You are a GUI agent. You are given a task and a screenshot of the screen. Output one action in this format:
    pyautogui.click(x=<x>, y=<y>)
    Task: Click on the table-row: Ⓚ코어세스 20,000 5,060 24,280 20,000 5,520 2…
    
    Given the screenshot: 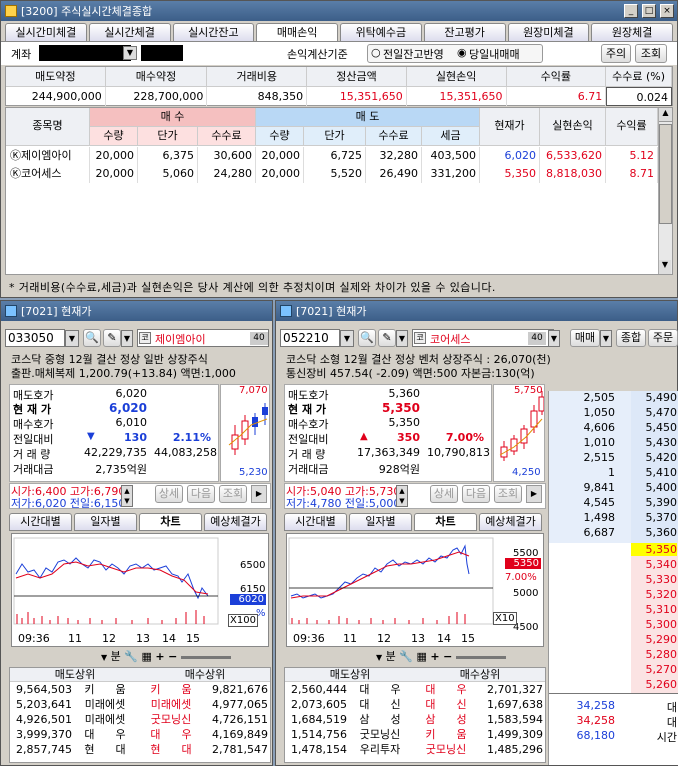 What is the action you would take?
    pyautogui.click(x=332, y=174)
    